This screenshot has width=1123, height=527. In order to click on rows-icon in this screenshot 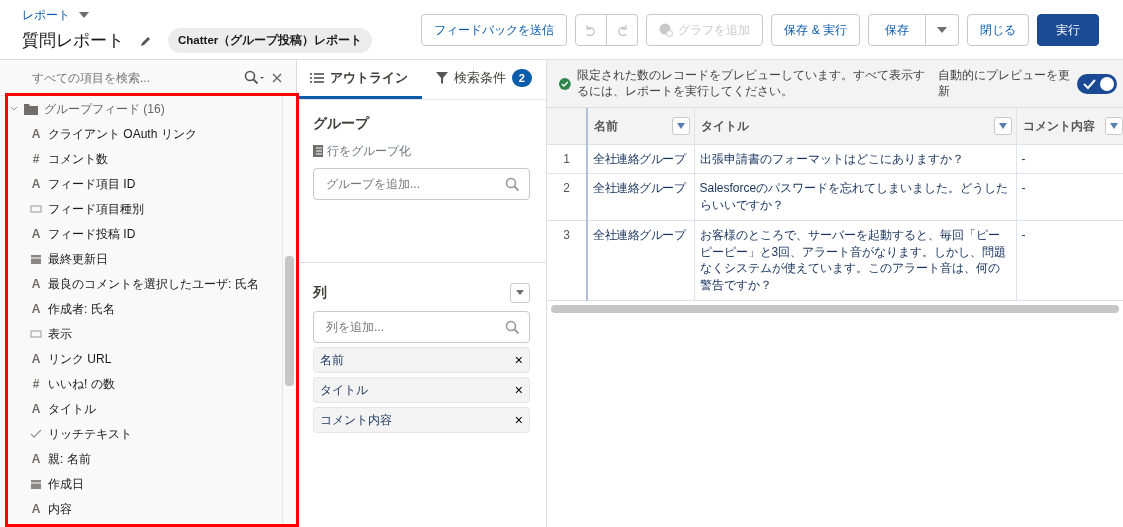, I will do `click(318, 151)`.